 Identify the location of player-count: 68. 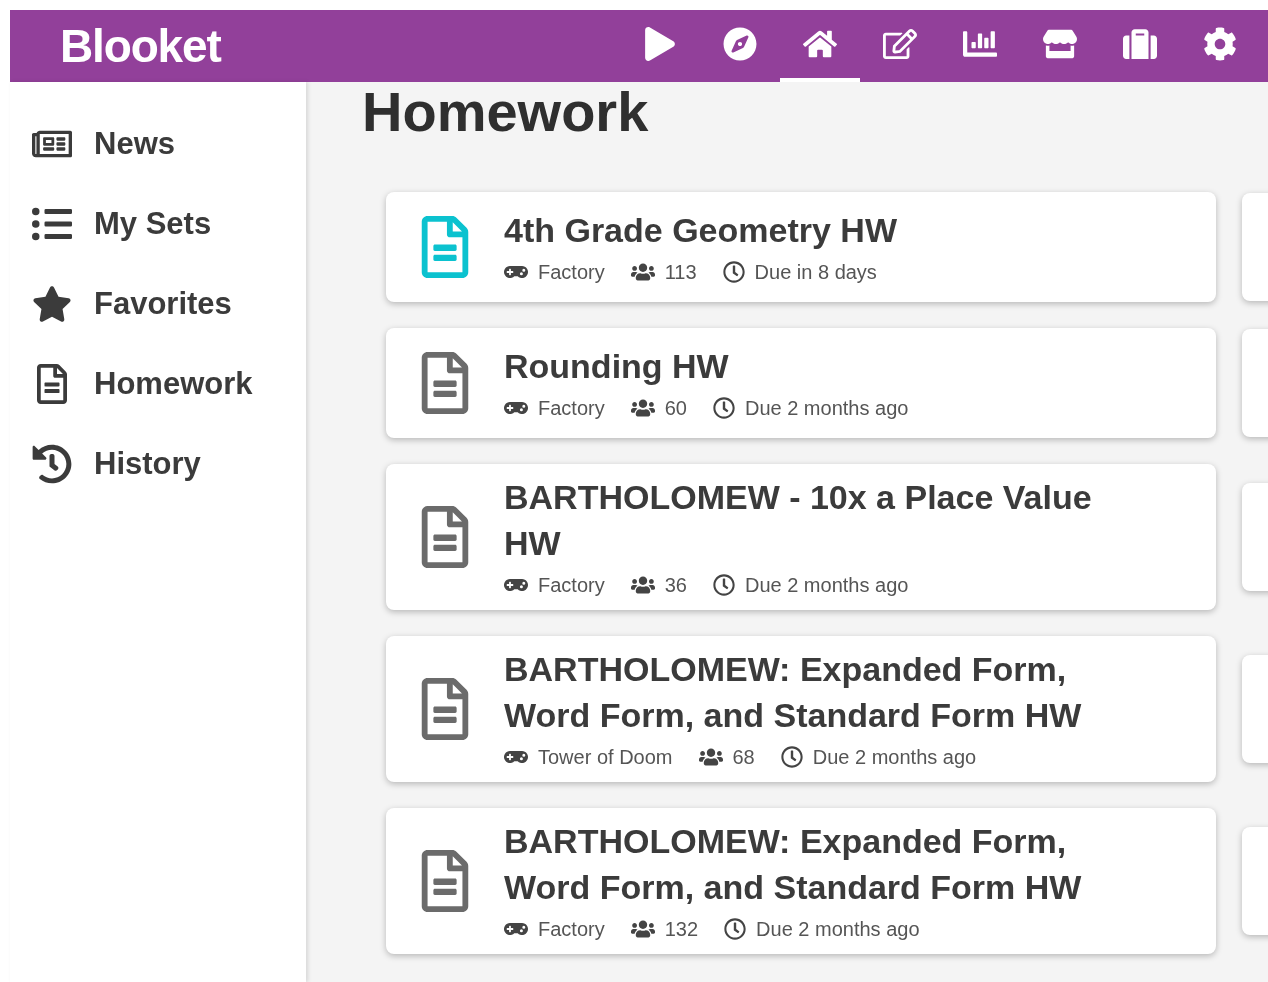
(743, 757).